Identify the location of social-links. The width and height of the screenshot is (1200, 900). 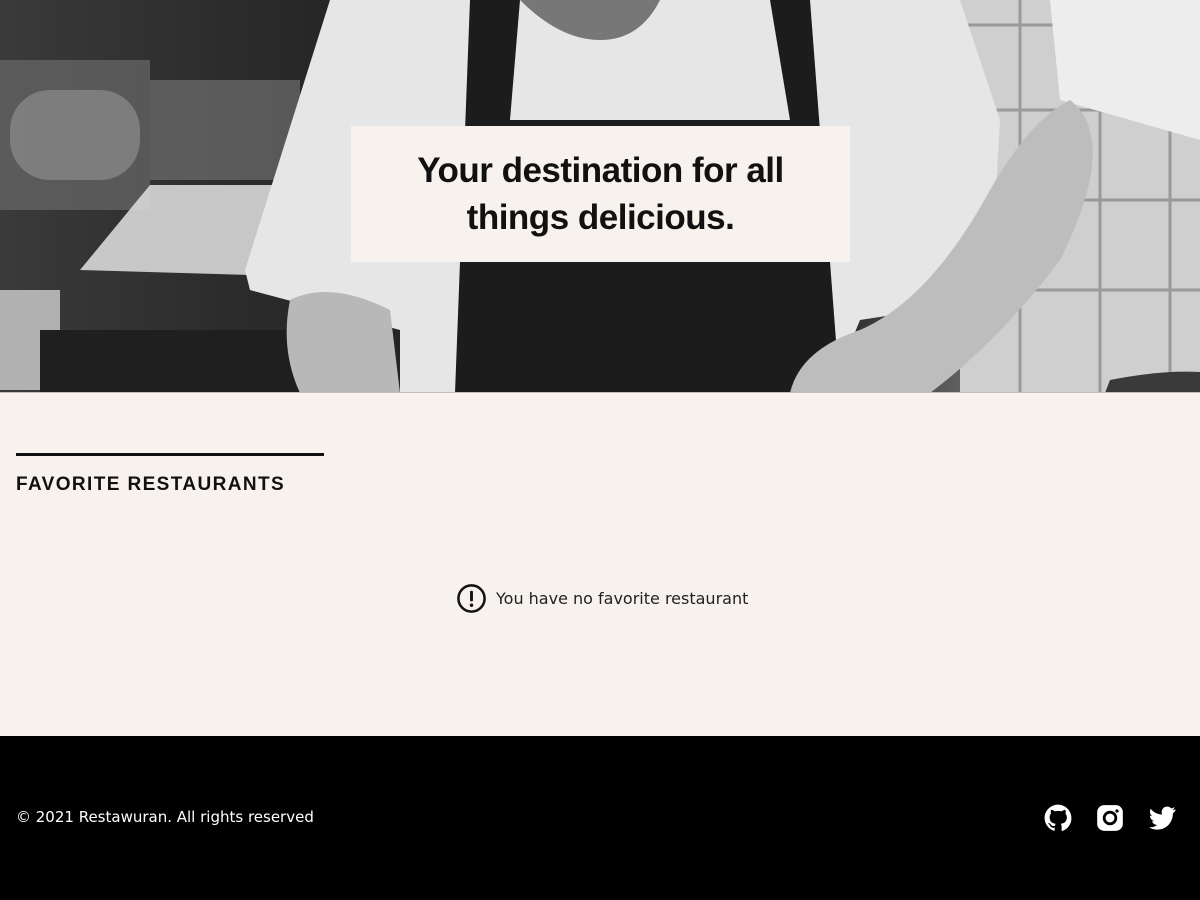
(1110, 818).